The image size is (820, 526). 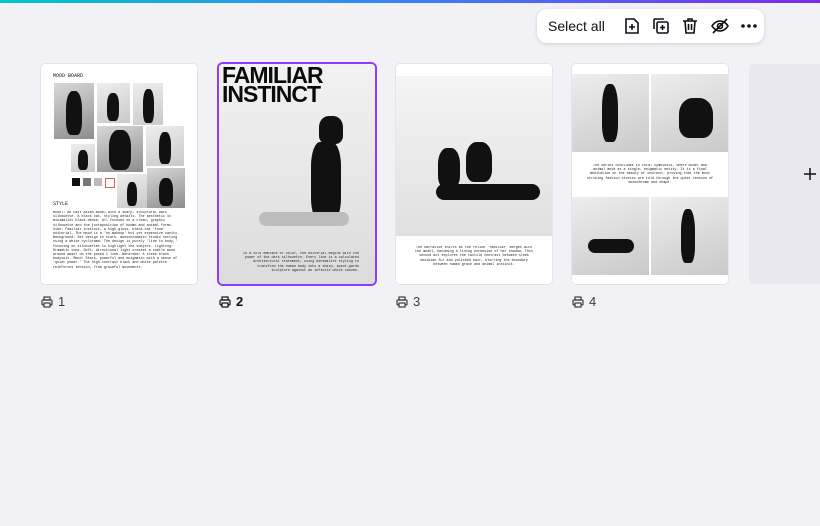 I want to click on hide-icon, so click(x=719, y=26).